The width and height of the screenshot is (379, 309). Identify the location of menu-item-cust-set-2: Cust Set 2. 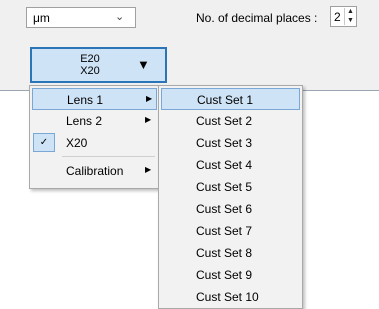
(230, 121).